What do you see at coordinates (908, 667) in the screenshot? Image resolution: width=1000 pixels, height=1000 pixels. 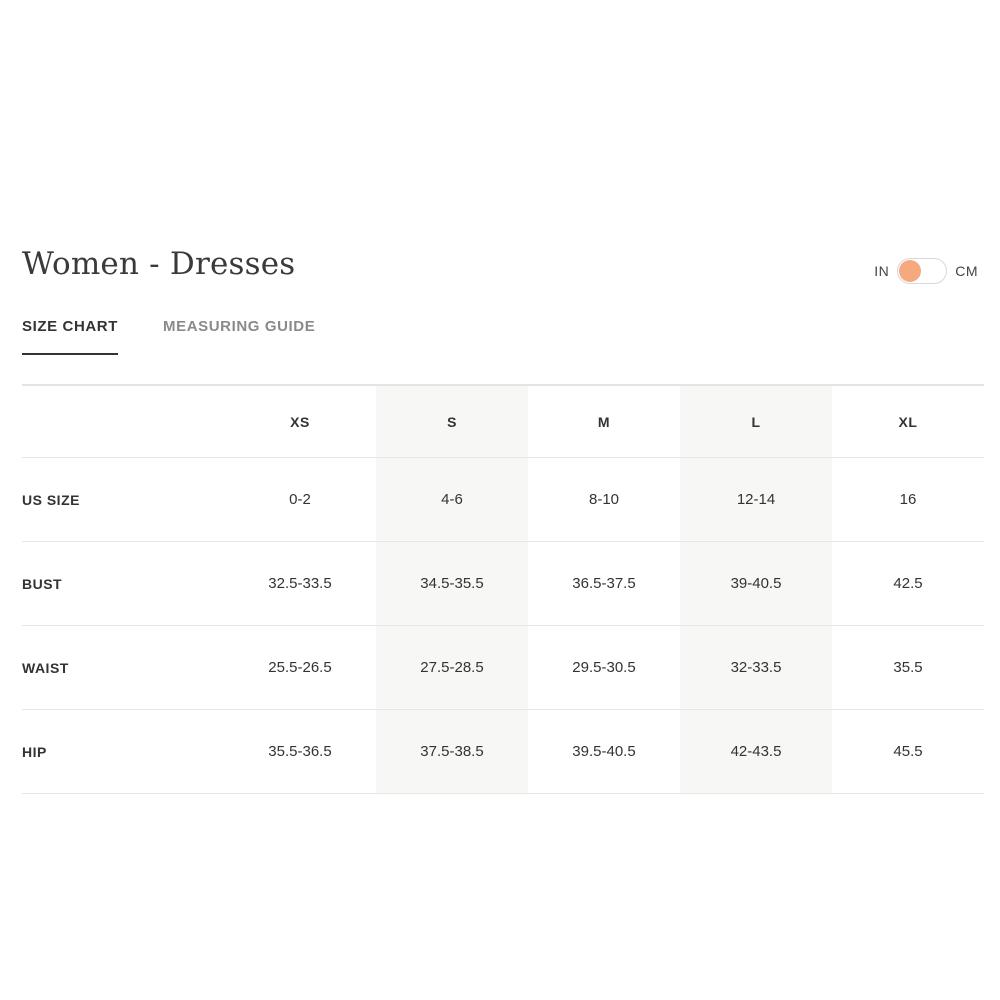 I see `table-cell: 35.5` at bounding box center [908, 667].